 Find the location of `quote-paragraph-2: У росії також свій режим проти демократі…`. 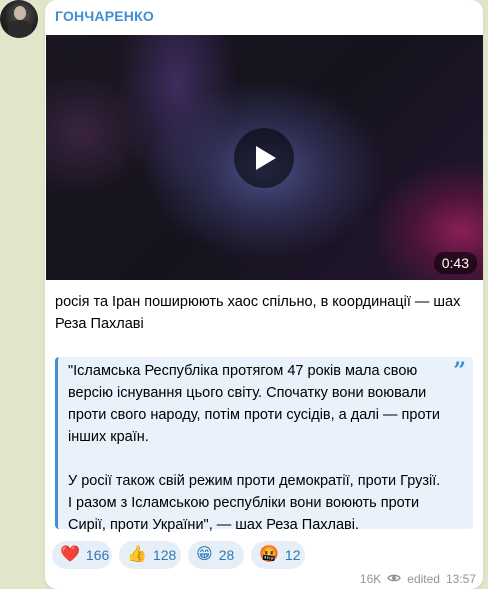

quote-paragraph-2: У росії також свій режим проти демократі… is located at coordinates (254, 503).